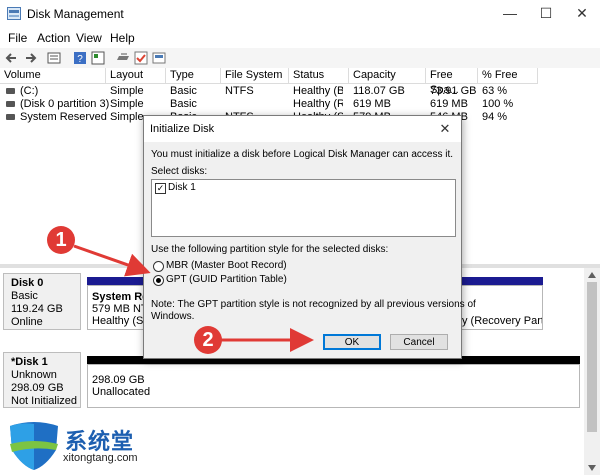 Image resolution: width=600 pixels, height=475 pixels. Describe the element at coordinates (61, 240) in the screenshot. I see `callout-1: 1` at that location.